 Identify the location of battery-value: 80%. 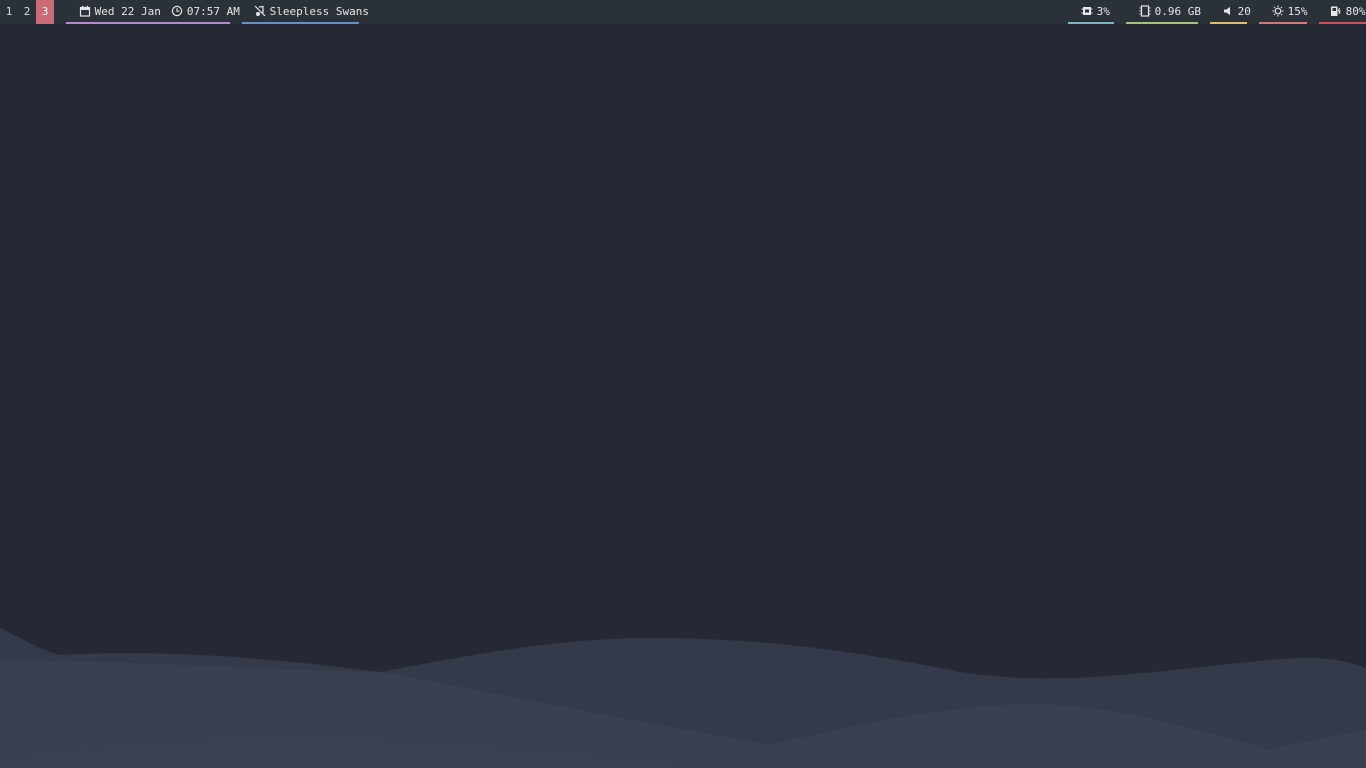
(1355, 11).